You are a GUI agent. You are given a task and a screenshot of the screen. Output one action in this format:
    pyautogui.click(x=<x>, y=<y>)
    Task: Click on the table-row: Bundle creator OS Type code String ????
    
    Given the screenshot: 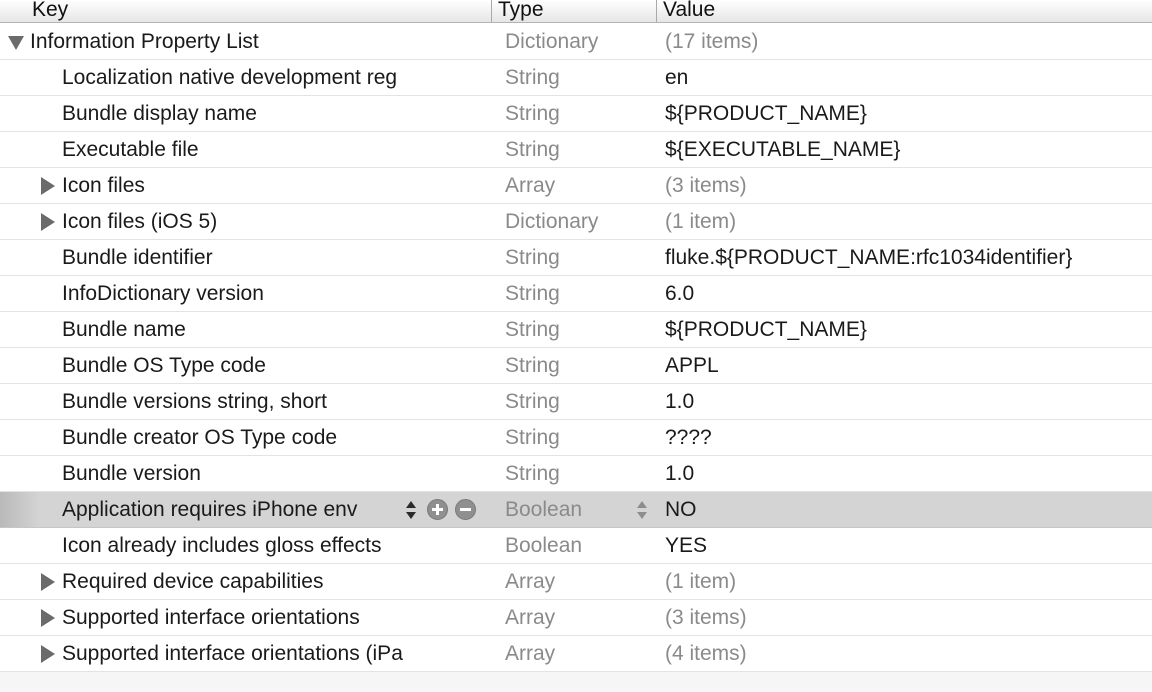 What is the action you would take?
    pyautogui.click(x=576, y=438)
    